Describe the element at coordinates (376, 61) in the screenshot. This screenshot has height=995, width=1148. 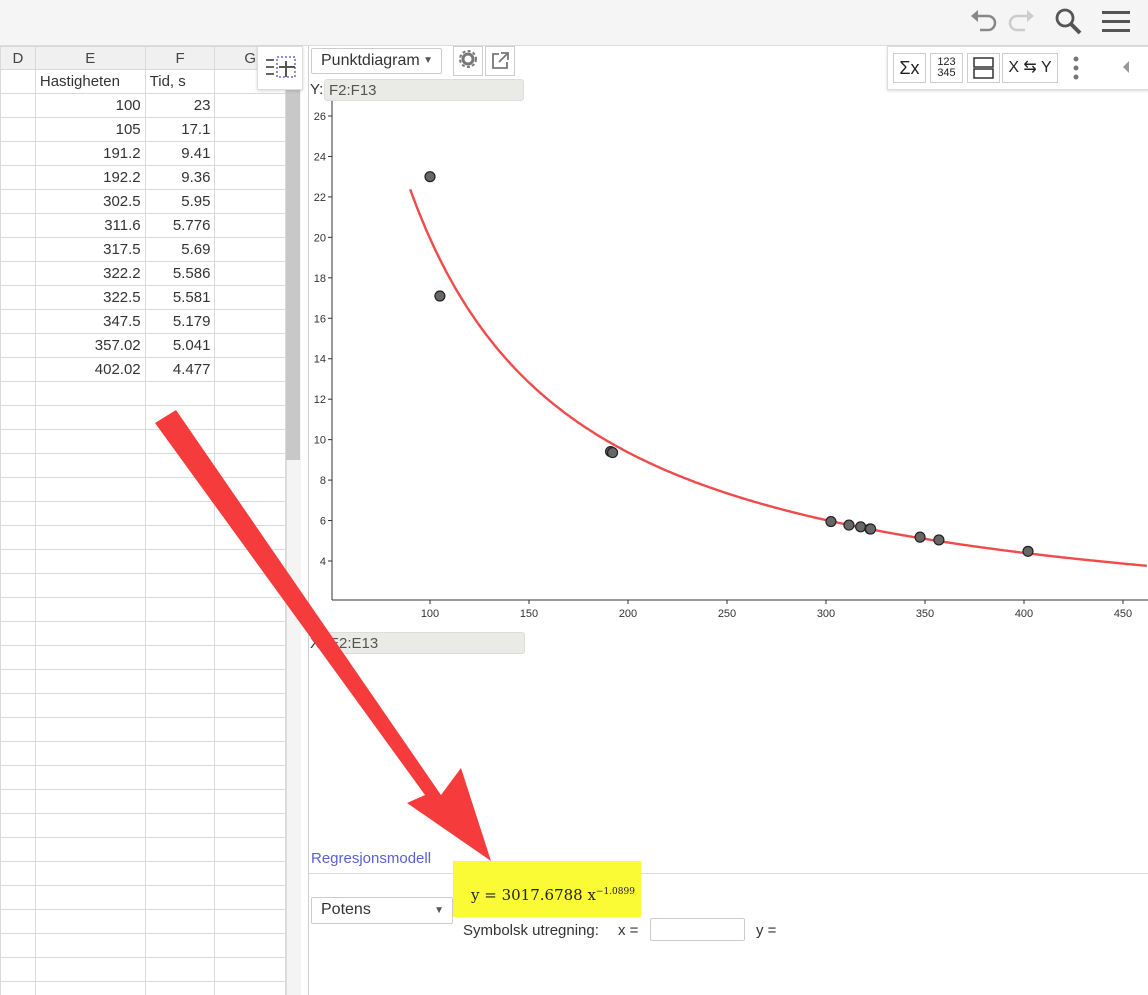
I see `plot-type-dropdown: Punktdiagram ▼` at that location.